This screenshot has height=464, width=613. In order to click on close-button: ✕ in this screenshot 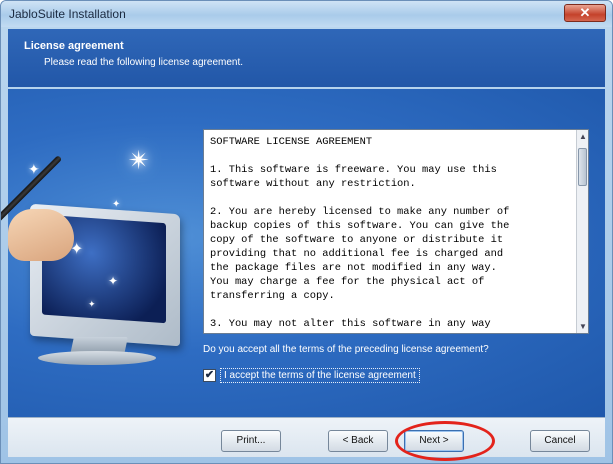, I will do `click(585, 13)`.